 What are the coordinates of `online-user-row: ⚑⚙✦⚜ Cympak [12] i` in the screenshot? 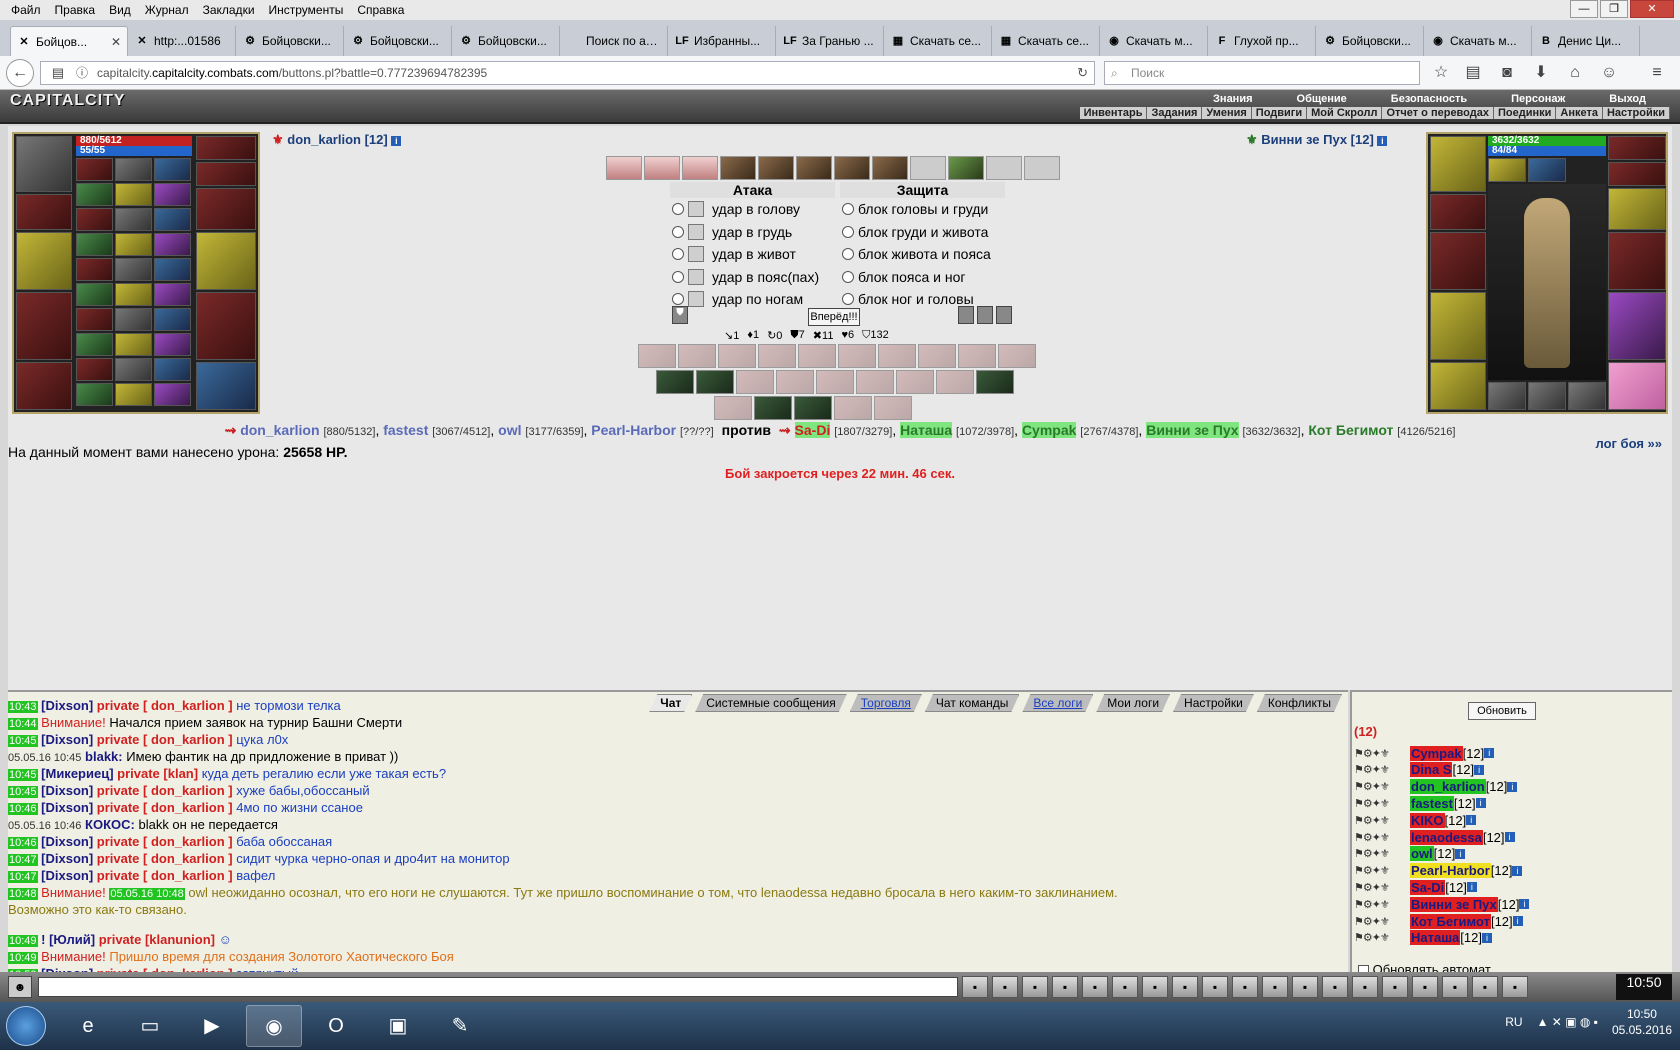 It's located at (1424, 753).